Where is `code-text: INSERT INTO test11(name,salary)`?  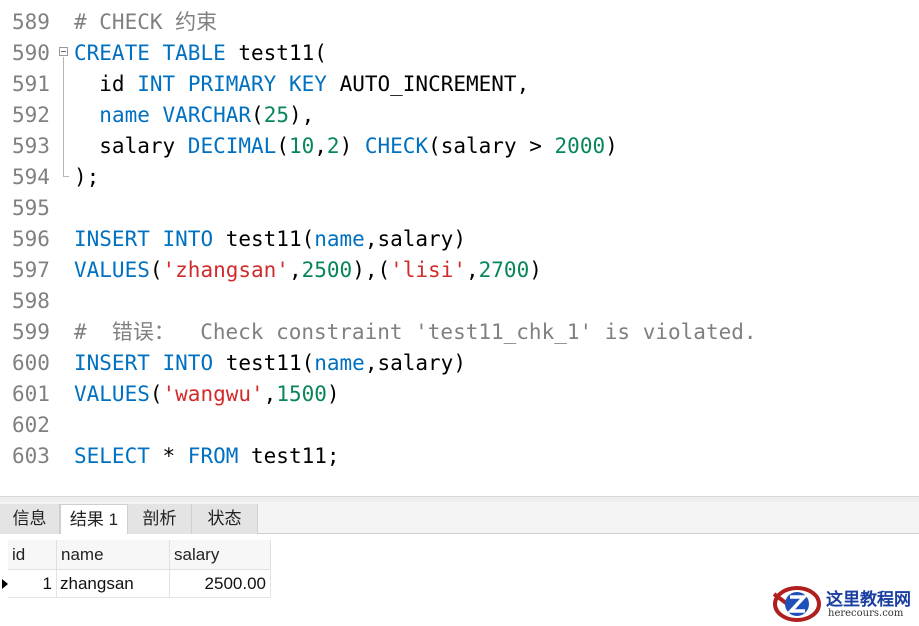
code-text: INSERT INTO test11(name,salary) is located at coordinates (270, 239).